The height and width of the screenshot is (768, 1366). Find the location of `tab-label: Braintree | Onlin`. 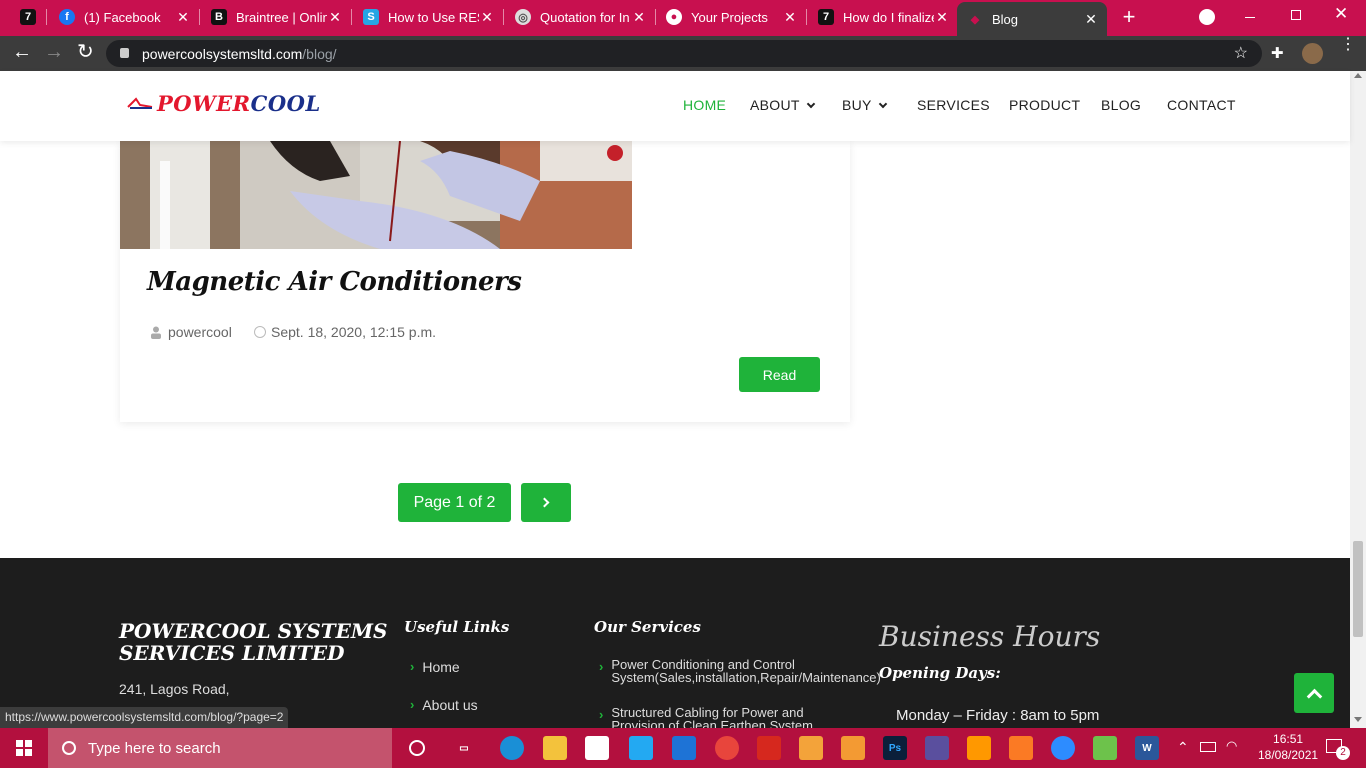

tab-label: Braintree | Onlin is located at coordinates (281, 17).